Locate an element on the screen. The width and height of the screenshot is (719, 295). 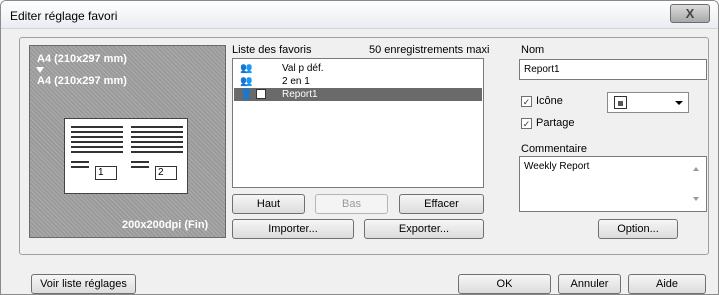
list-item: 👥 Val p déf. is located at coordinates (358, 68).